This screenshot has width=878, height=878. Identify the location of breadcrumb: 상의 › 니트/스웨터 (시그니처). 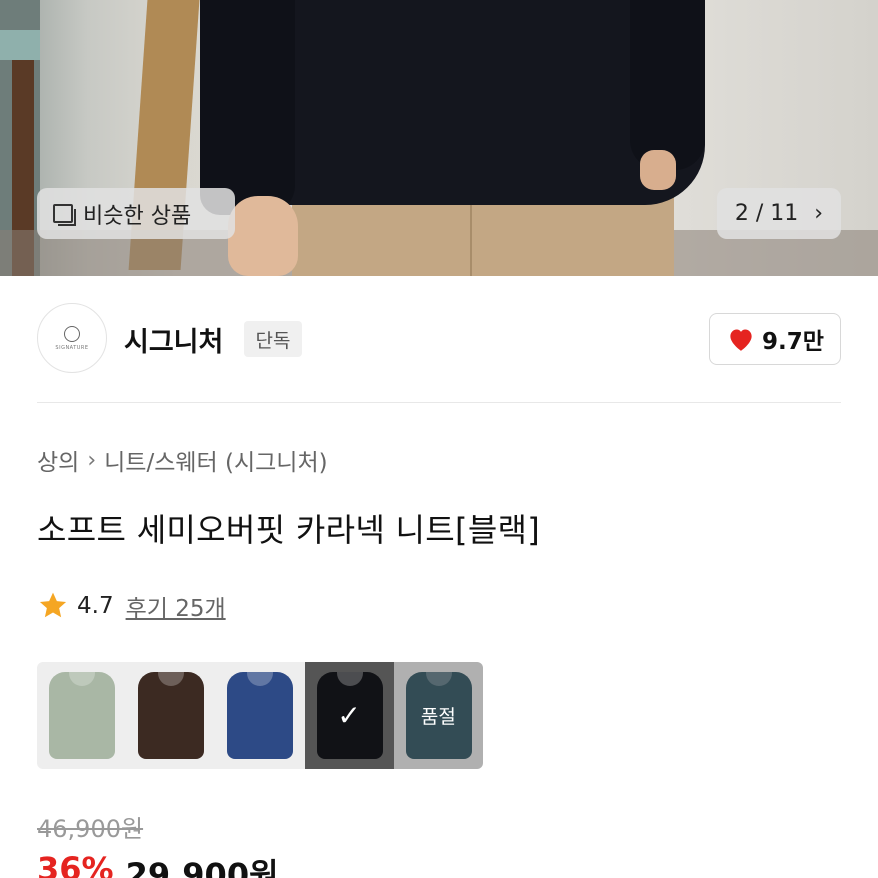
(182, 460).